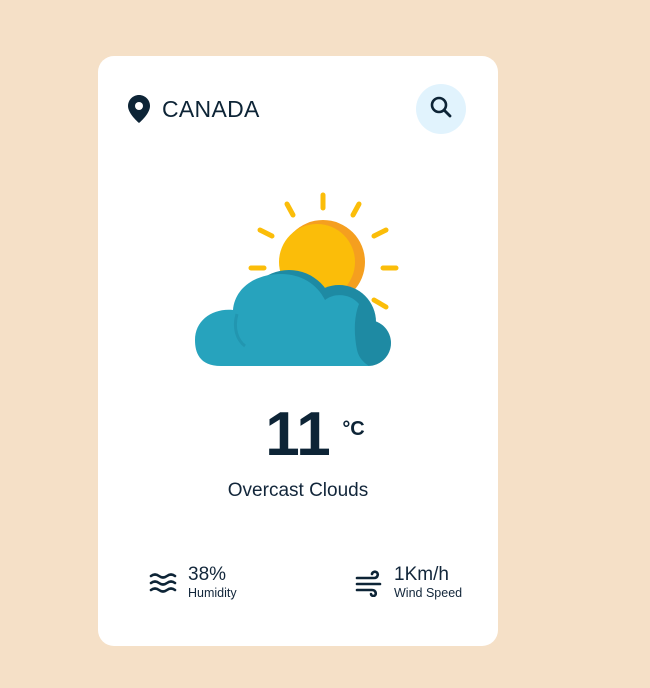 The height and width of the screenshot is (688, 650). Describe the element at coordinates (370, 583) in the screenshot. I see `wind-icon` at that location.